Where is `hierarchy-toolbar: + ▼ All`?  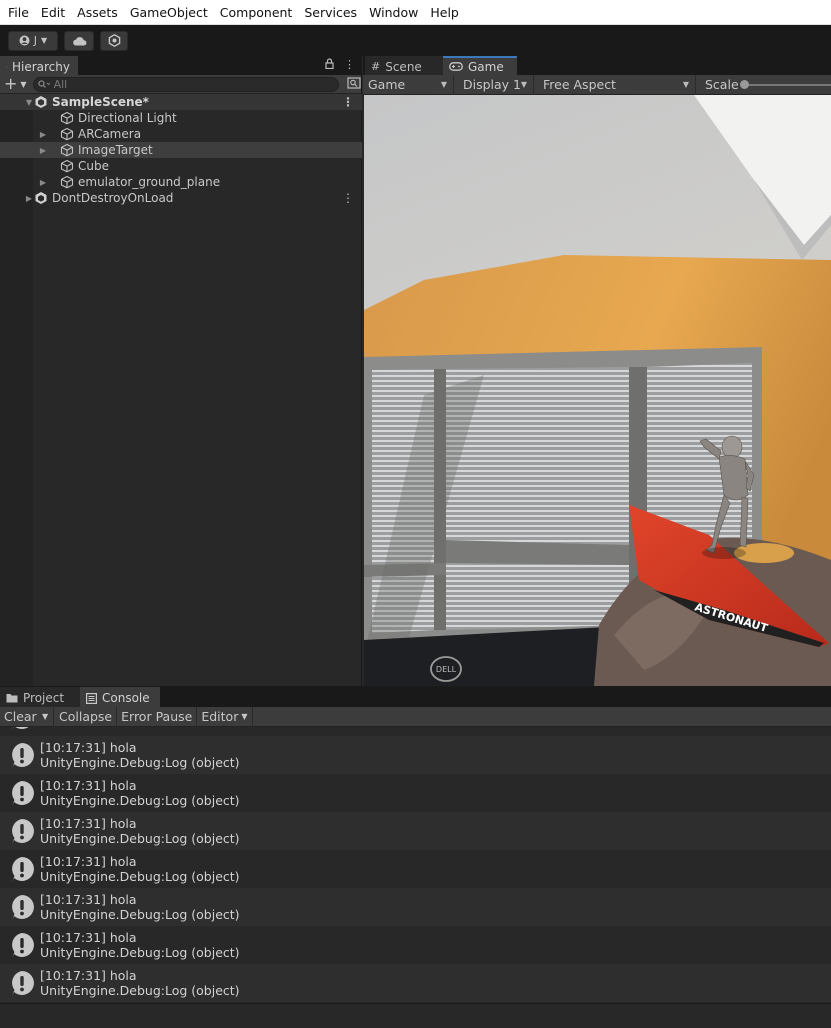 hierarchy-toolbar: + ▼ All is located at coordinates (180, 84).